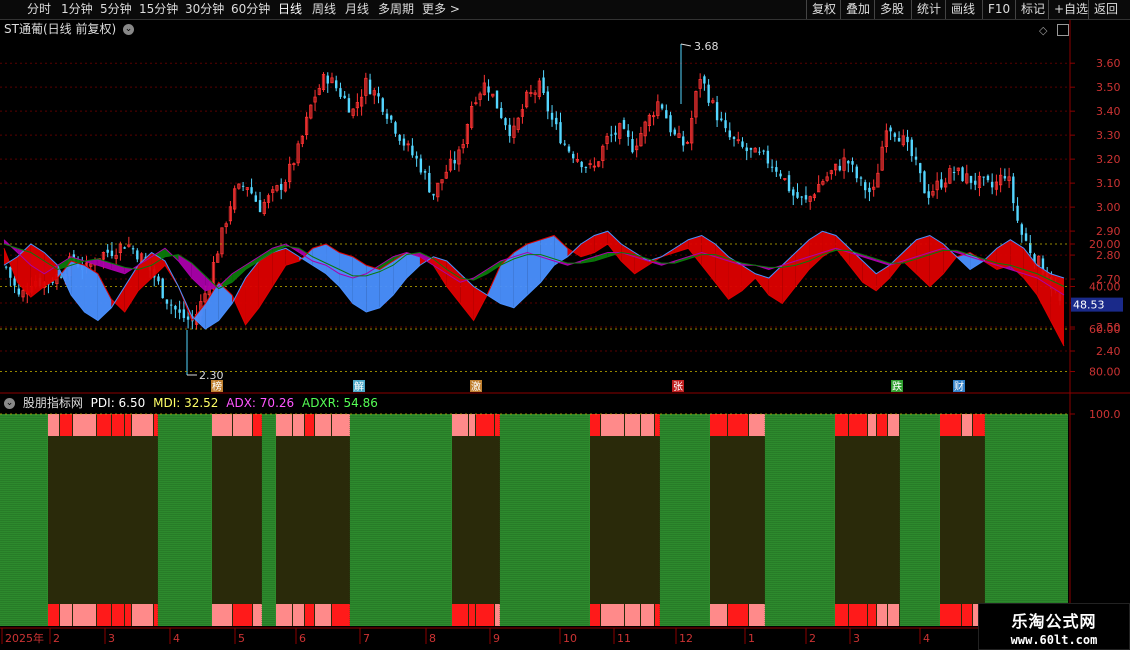  What do you see at coordinates (897, 386) in the screenshot?
I see `event-marker-label: 跌` at bounding box center [897, 386].